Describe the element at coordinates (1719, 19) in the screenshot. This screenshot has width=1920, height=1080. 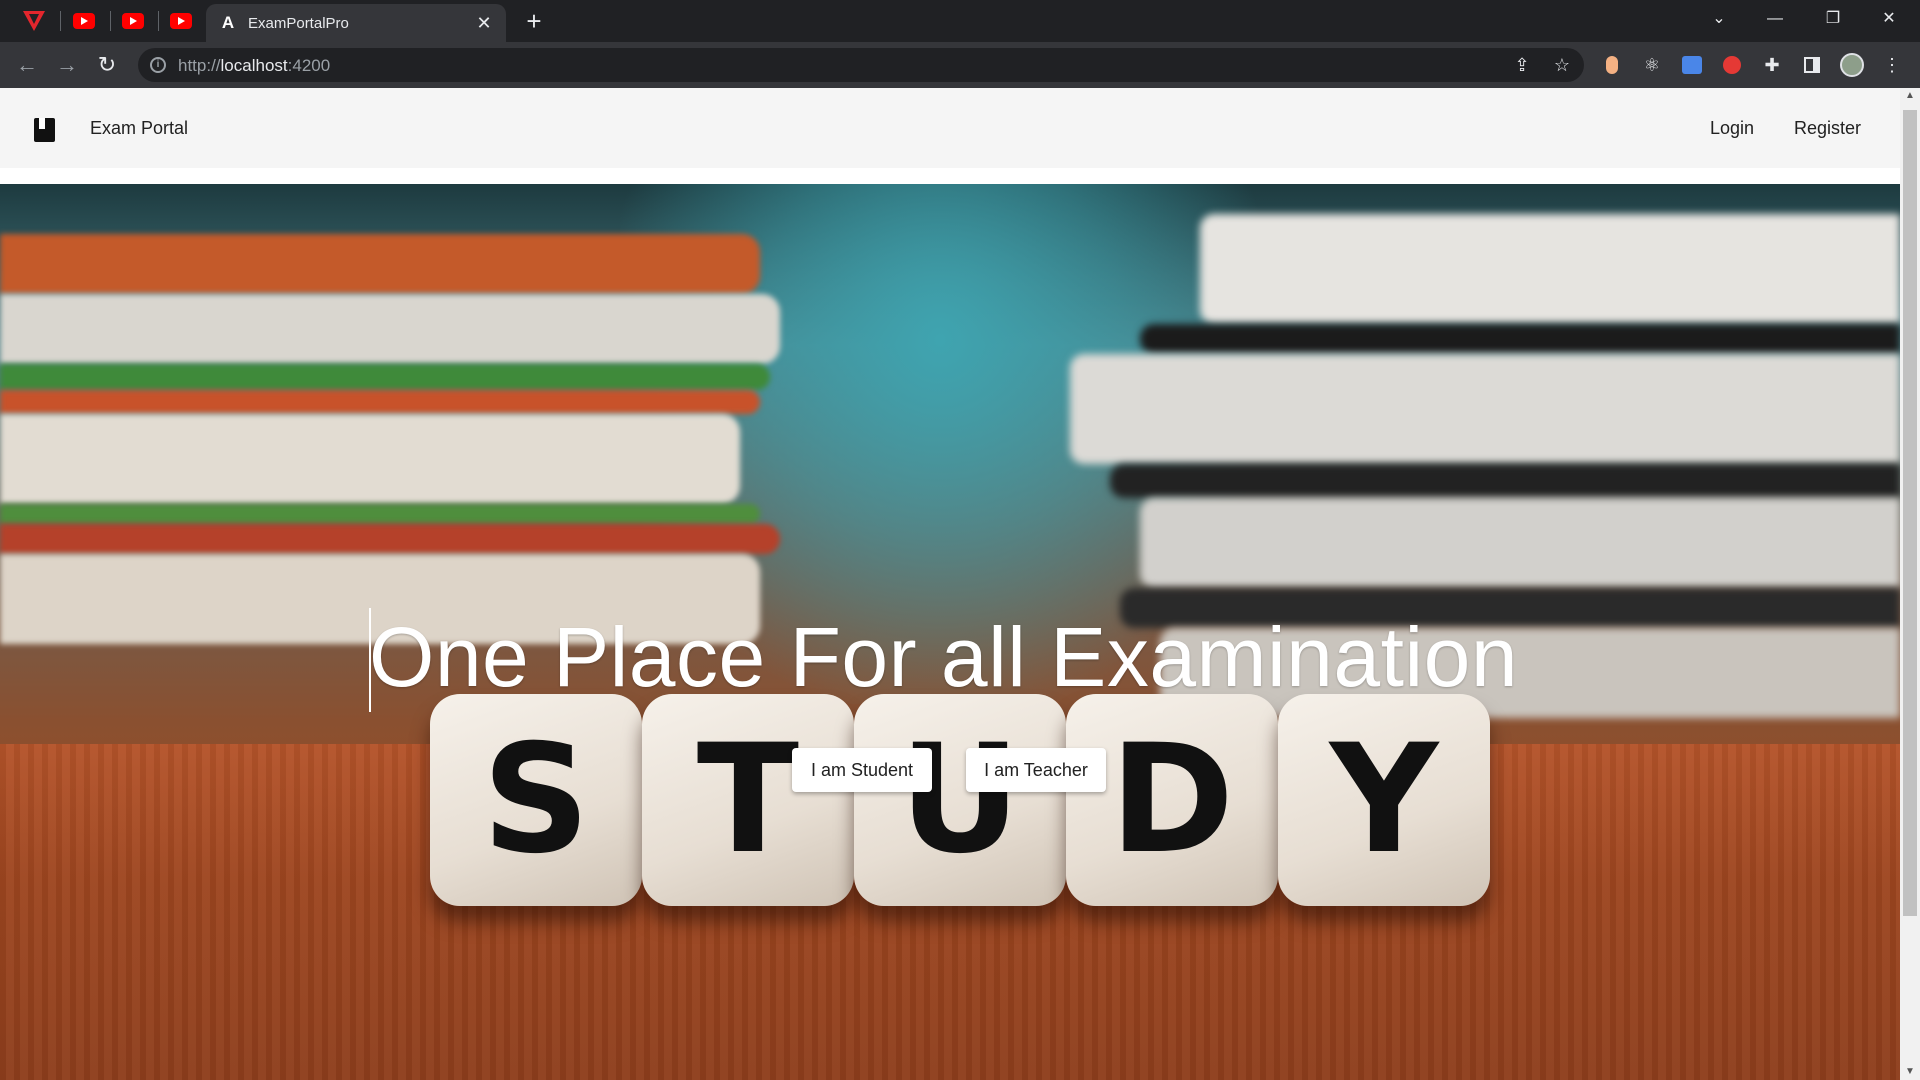
I see `tab-search-icon: ⌄` at that location.